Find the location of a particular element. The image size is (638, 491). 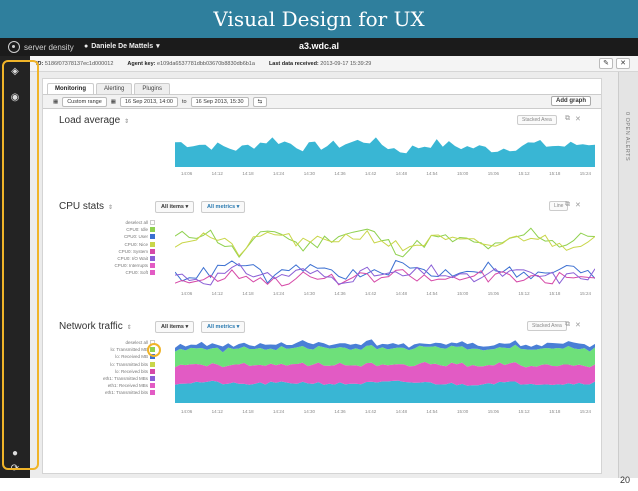

device-id: ID: 5186f07378137ec1d000012 is located at coordinates (75, 63).